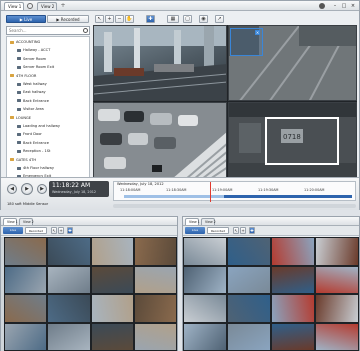 The width and height of the screenshot is (360, 351). I want to click on maximize-button: □, so click(344, 6).